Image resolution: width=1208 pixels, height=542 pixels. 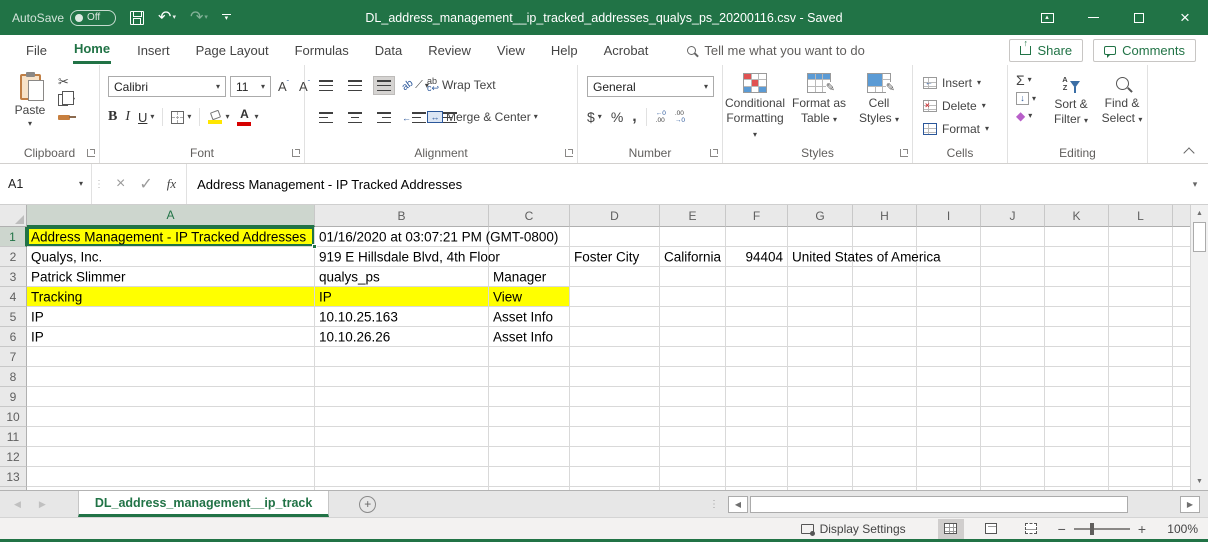 What do you see at coordinates (384, 117) in the screenshot?
I see `align-right-button` at bounding box center [384, 117].